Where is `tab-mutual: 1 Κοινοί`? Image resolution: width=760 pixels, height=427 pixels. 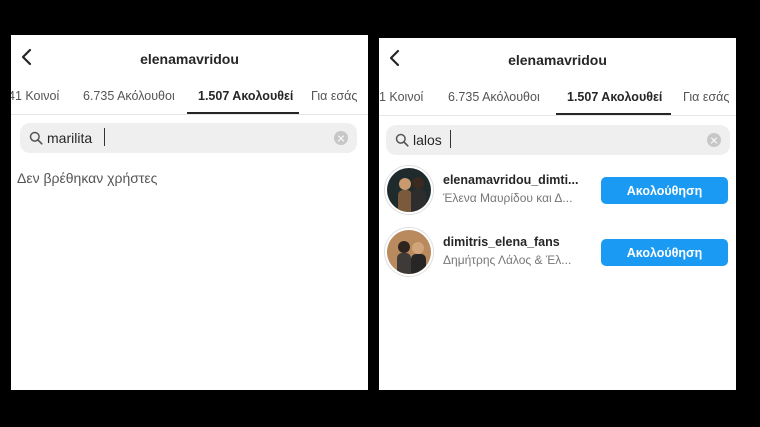
tab-mutual: 1 Κοινοί is located at coordinates (401, 97).